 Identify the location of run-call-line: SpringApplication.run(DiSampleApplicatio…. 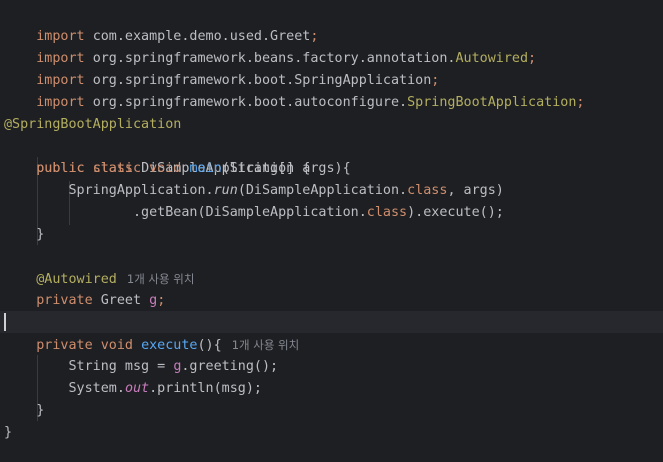
(254, 191).